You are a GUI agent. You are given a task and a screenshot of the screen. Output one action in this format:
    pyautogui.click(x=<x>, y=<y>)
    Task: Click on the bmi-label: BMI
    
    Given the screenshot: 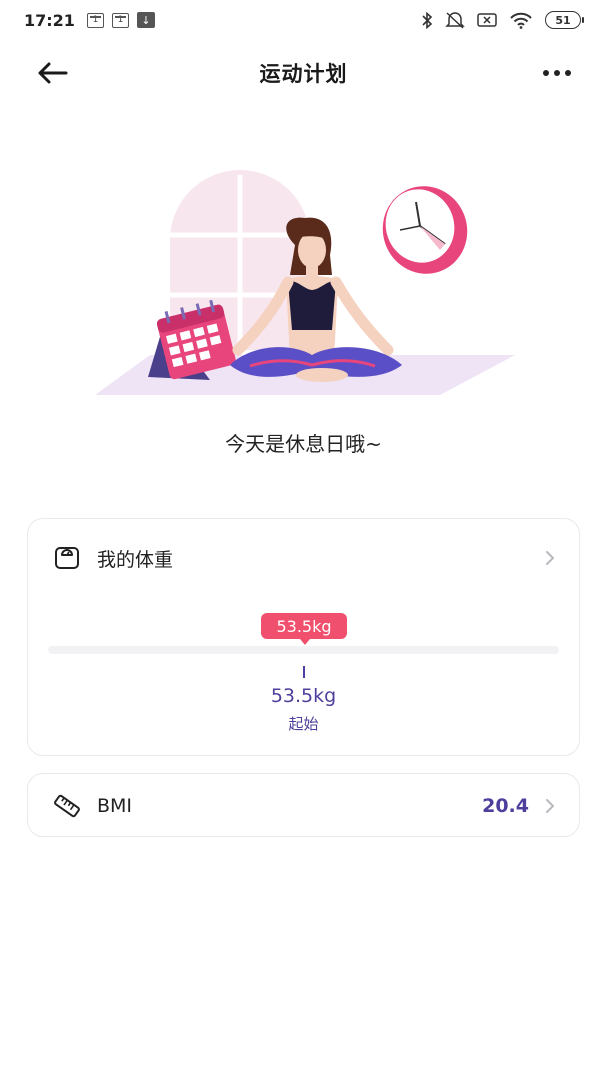 What is the action you would take?
    pyautogui.click(x=115, y=806)
    